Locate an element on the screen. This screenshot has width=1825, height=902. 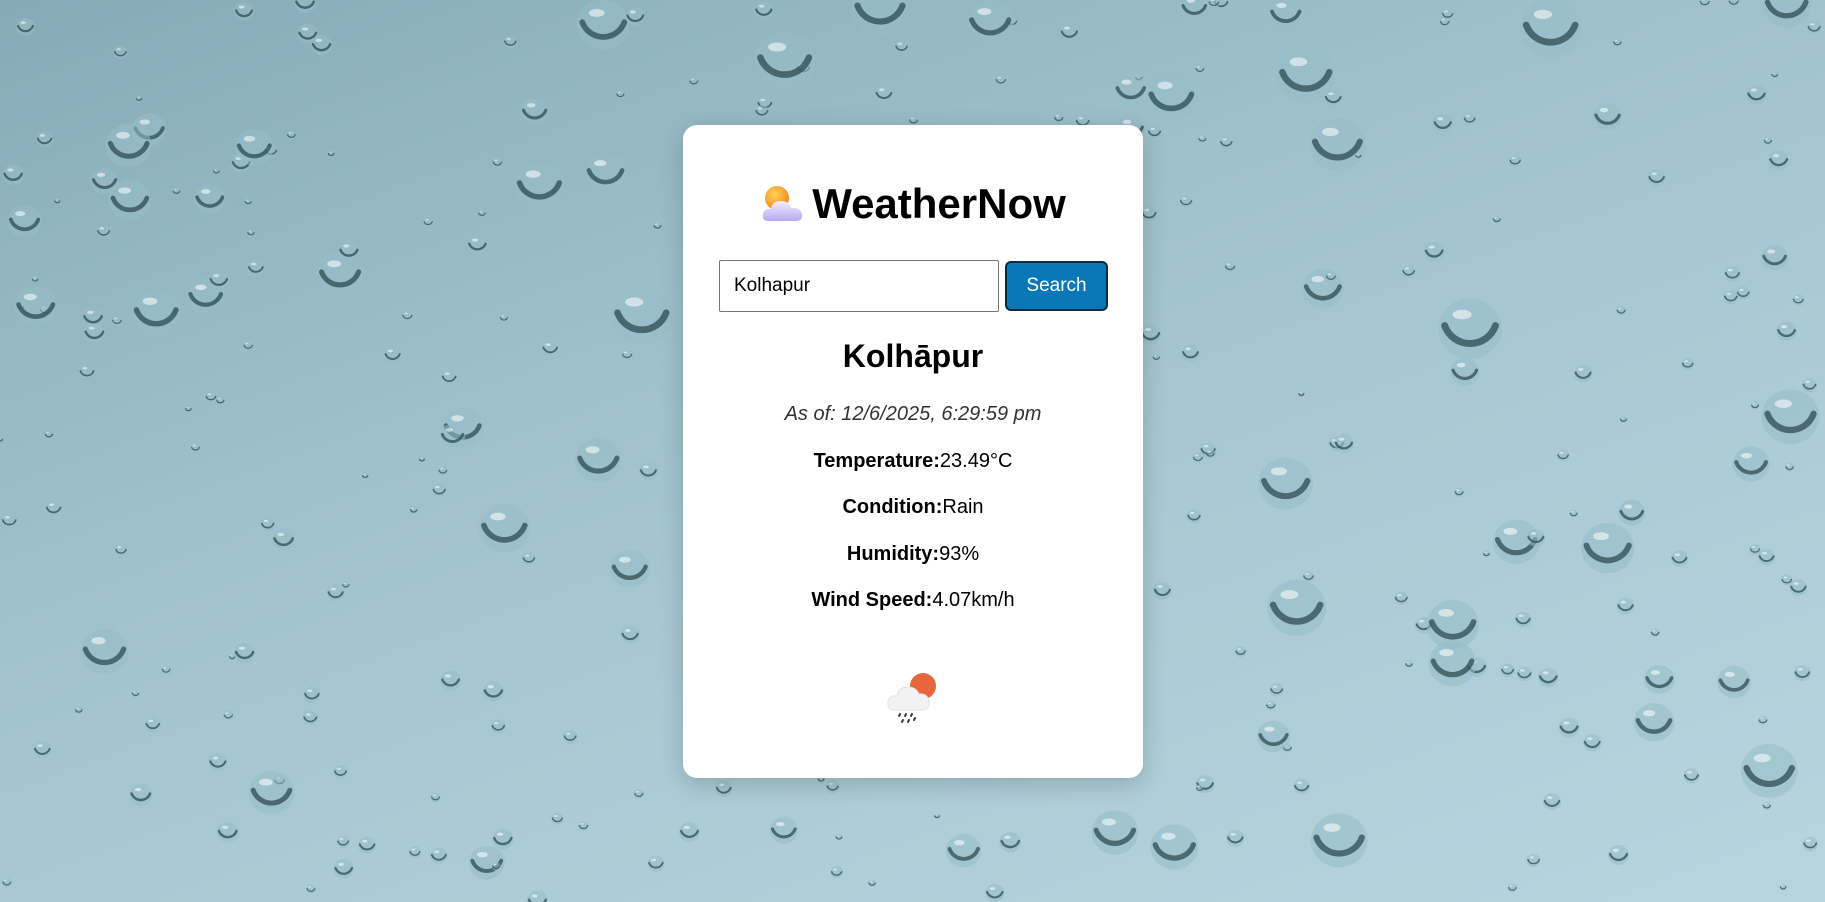
city-name: Kolhāpur is located at coordinates (913, 356).